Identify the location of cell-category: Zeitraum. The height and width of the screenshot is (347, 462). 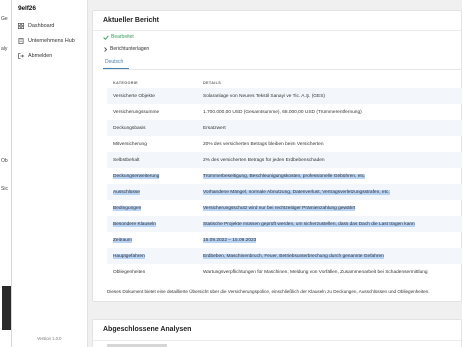
(152, 240).